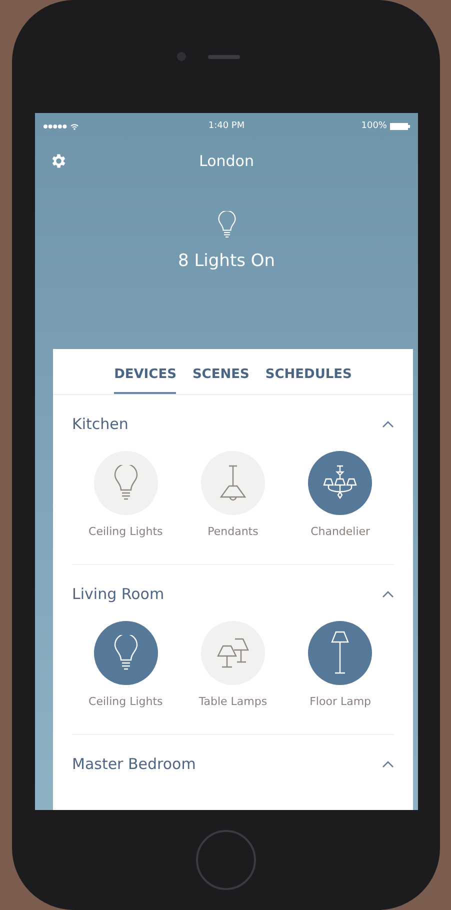 The height and width of the screenshot is (910, 451). Describe the element at coordinates (233, 701) in the screenshot. I see `device-name: Table Lamps` at that location.